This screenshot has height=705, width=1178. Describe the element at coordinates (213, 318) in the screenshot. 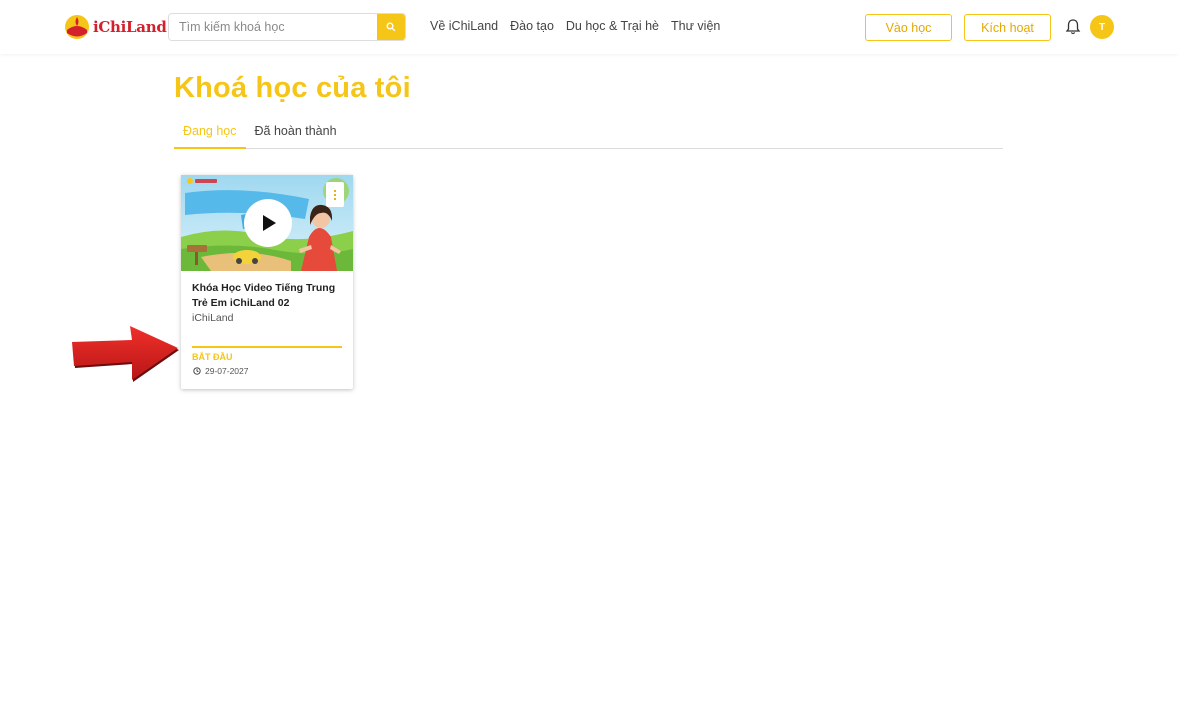

I see `course-author: iChiLand` at that location.